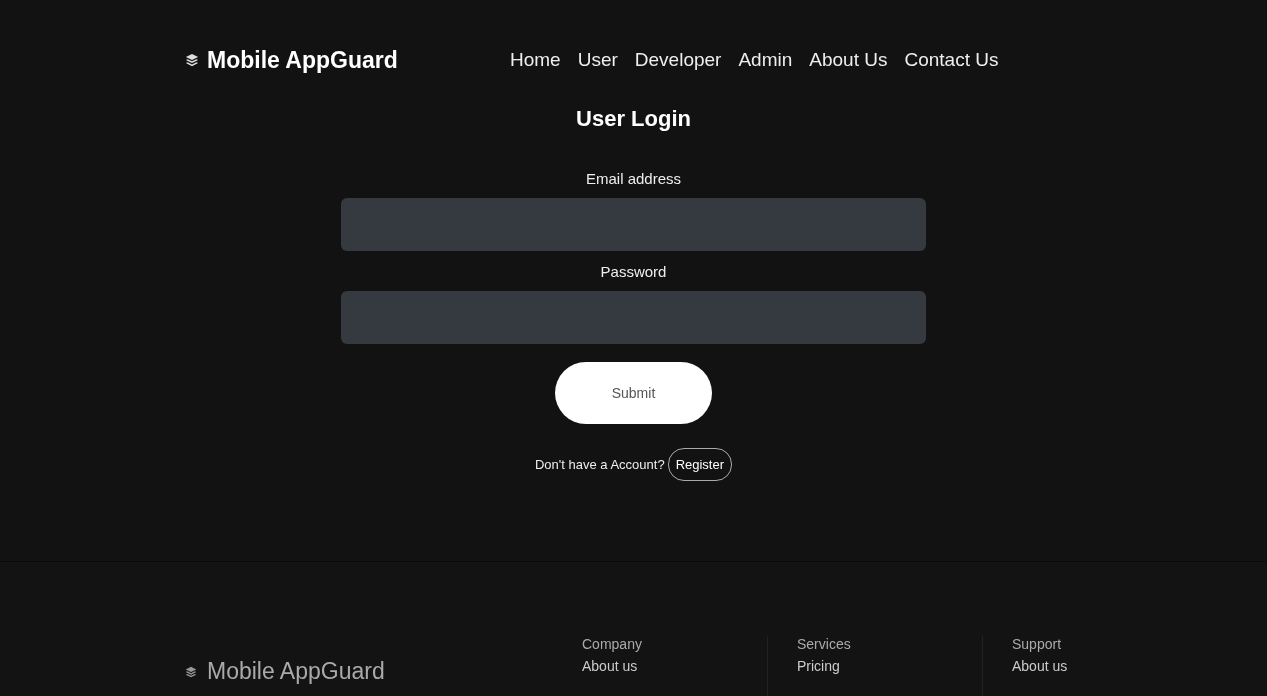 The height and width of the screenshot is (696, 1267). Describe the element at coordinates (824, 644) in the screenshot. I see `footer-heading: Services` at that location.